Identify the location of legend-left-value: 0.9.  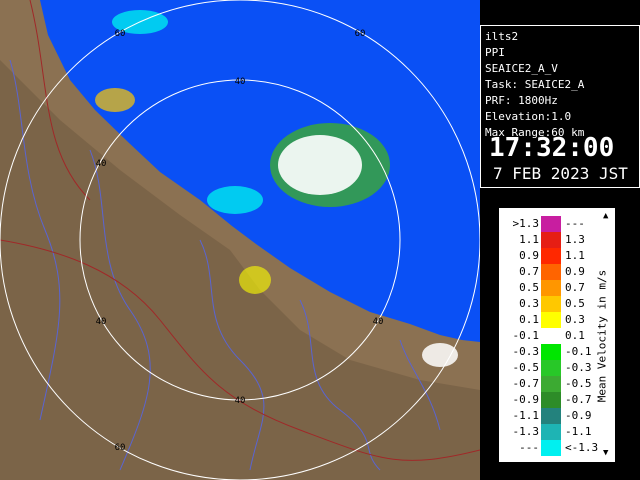
(529, 255).